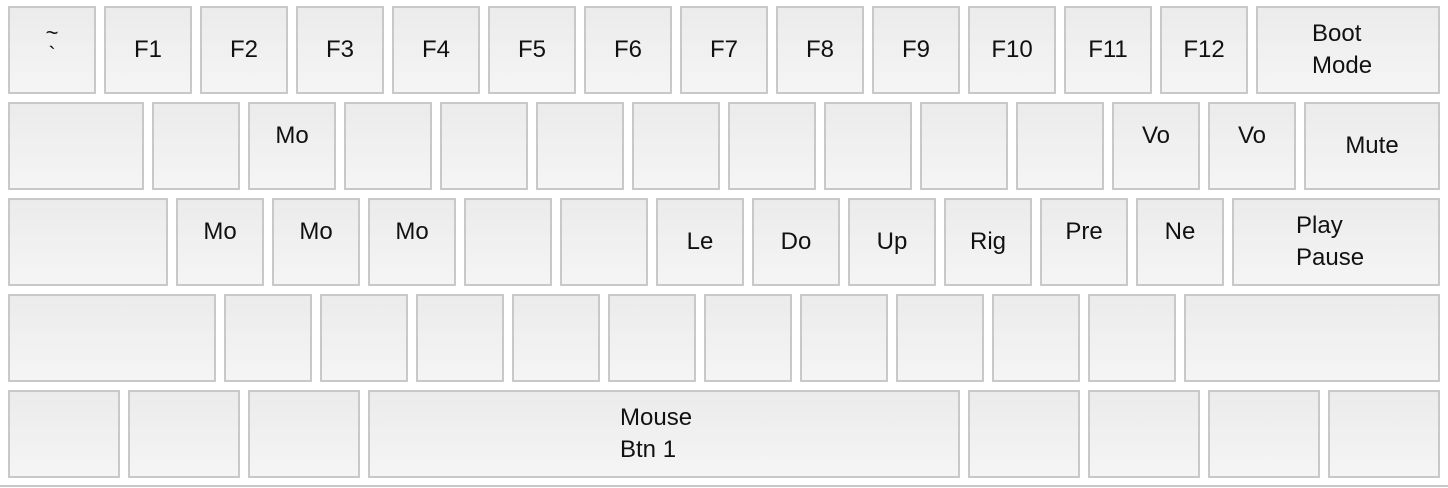  I want to click on key-slash, so click(1132, 338).